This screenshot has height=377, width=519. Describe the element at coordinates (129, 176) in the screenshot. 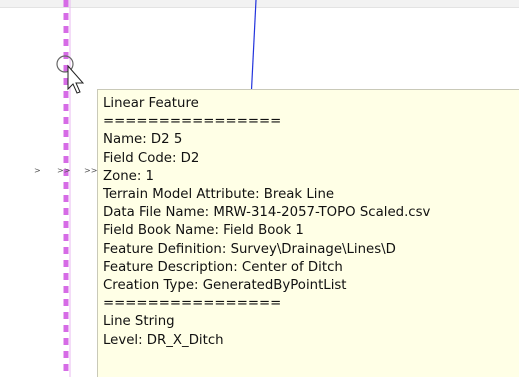

I see `tooltip-zone: Zone: 1` at that location.